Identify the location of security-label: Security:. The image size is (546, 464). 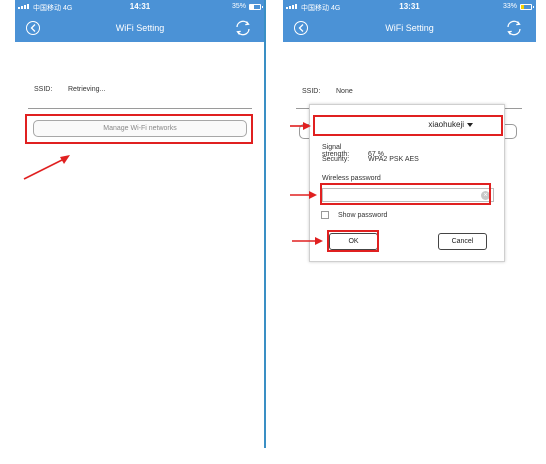
(336, 159).